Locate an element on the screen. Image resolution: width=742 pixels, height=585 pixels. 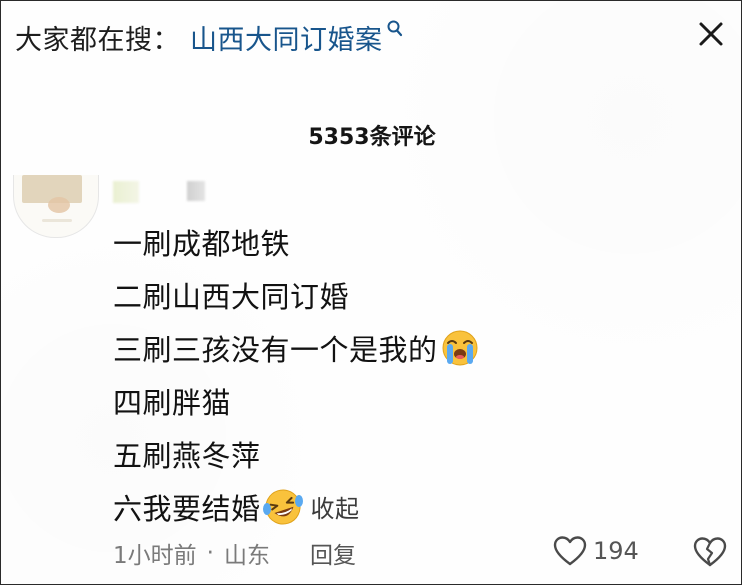
comments-count-title: 5353条评论 is located at coordinates (372, 137).